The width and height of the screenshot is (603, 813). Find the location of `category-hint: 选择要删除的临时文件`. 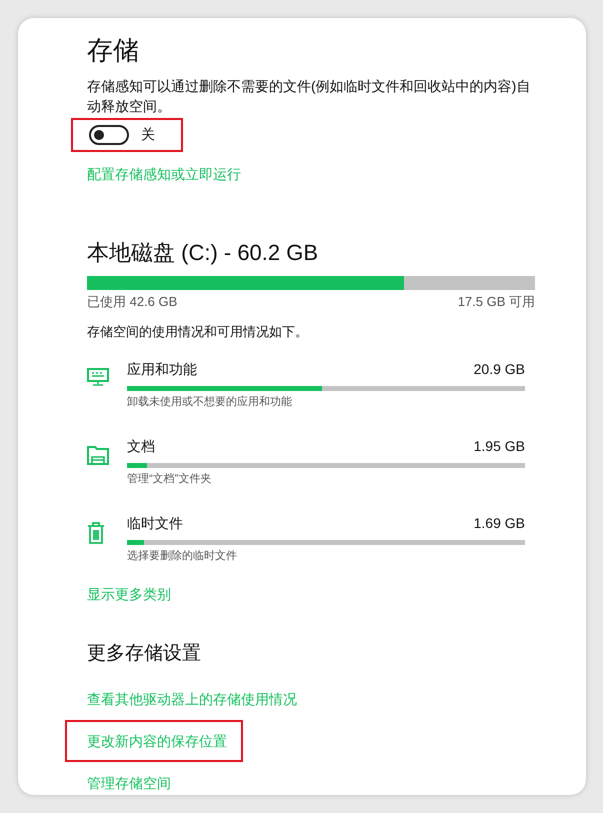

category-hint: 选择要删除的临时文件 is located at coordinates (182, 556).